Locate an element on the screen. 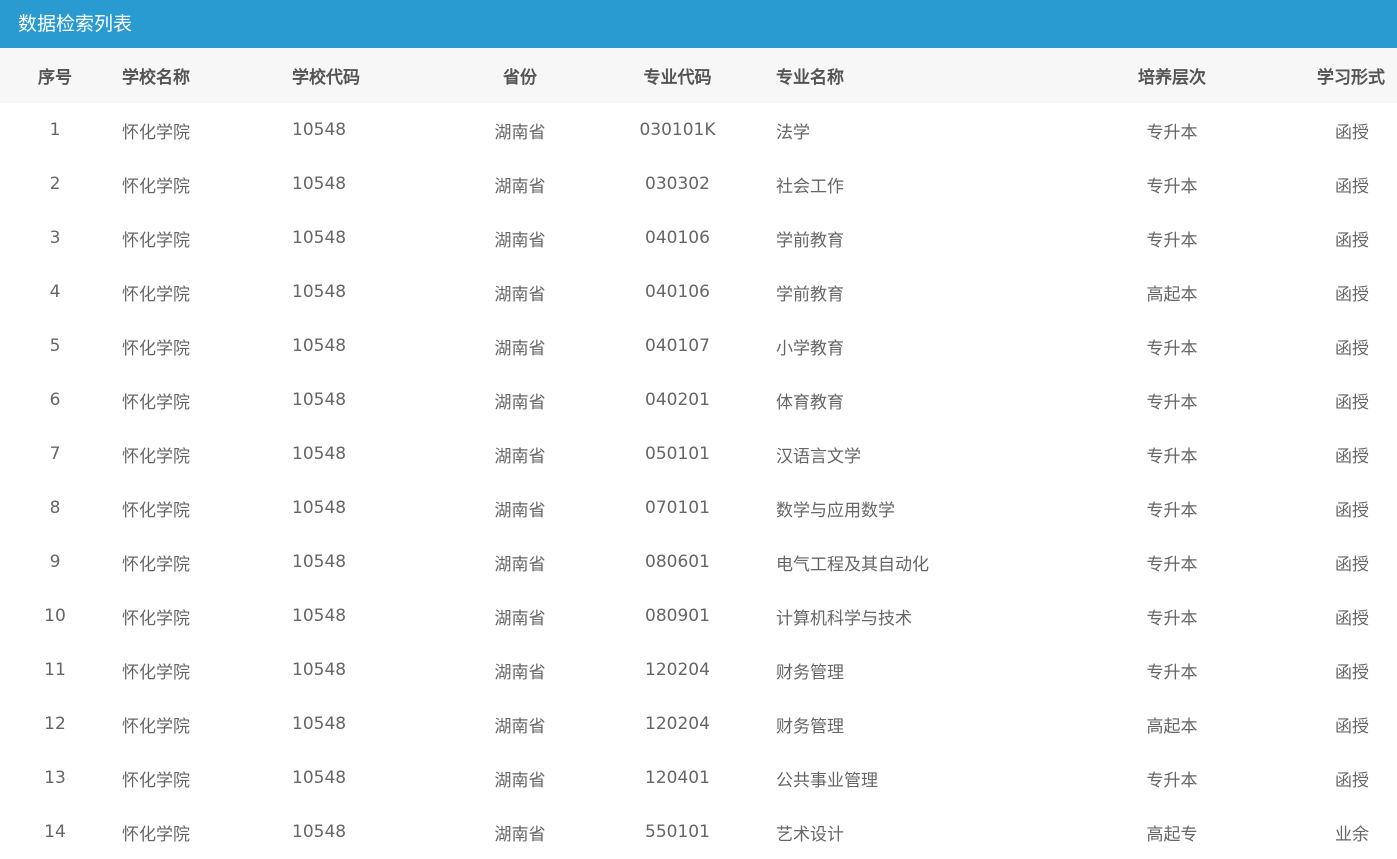  table-row: 9 怀化学院 10548 湖南省 080601 电气工程及其自动化 专升本 函授 is located at coordinates (698, 562).